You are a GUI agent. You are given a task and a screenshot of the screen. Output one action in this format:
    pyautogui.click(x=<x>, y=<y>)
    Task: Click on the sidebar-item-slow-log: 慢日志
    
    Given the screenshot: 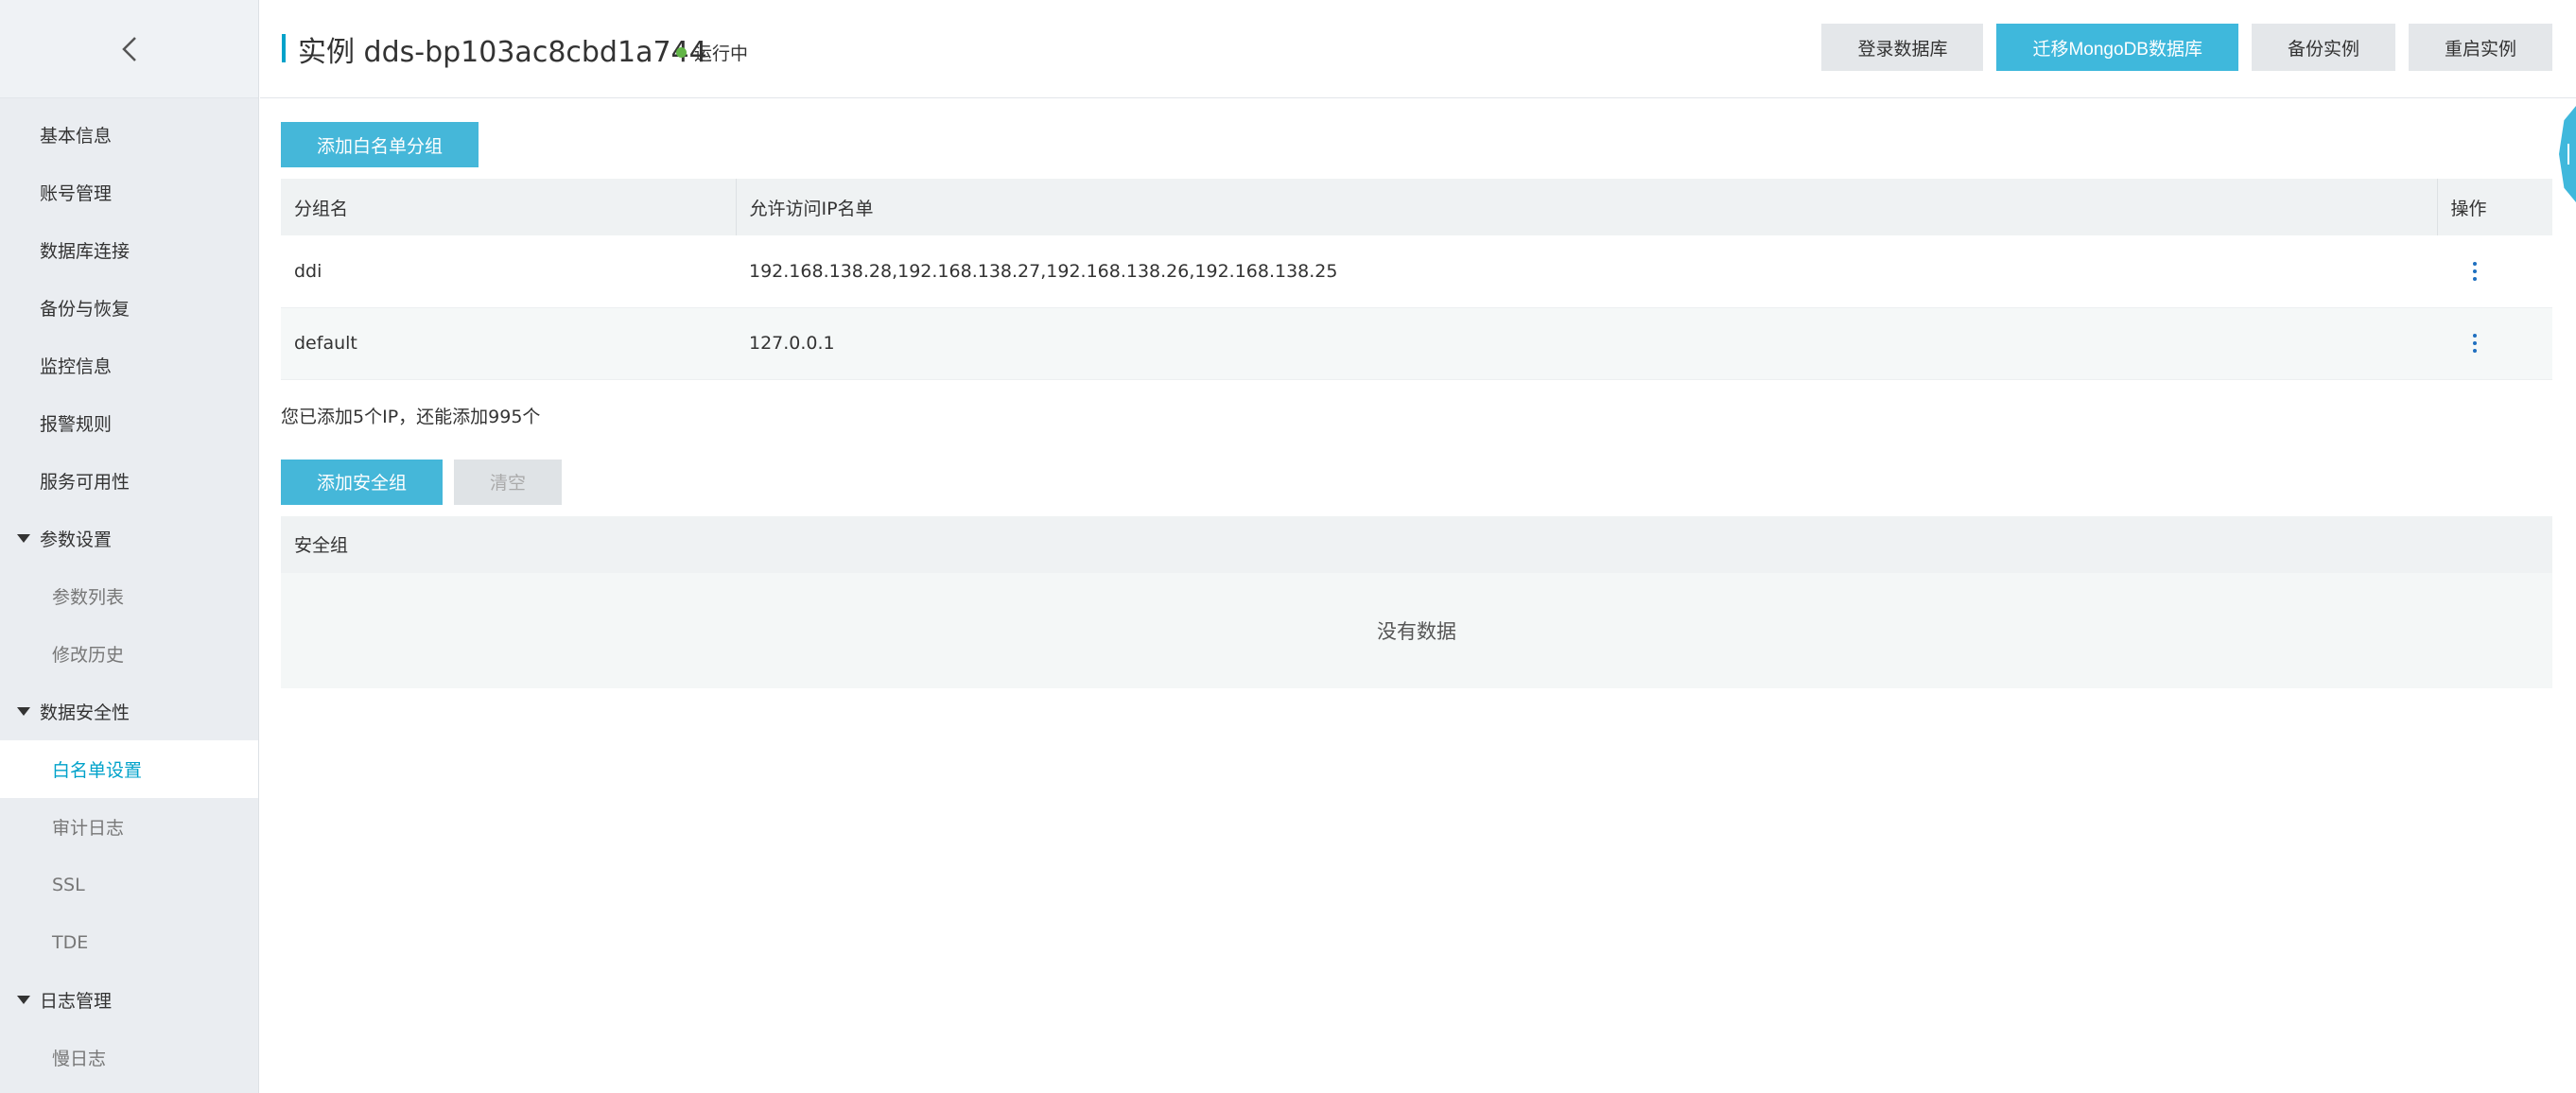 What is the action you would take?
    pyautogui.click(x=129, y=1057)
    